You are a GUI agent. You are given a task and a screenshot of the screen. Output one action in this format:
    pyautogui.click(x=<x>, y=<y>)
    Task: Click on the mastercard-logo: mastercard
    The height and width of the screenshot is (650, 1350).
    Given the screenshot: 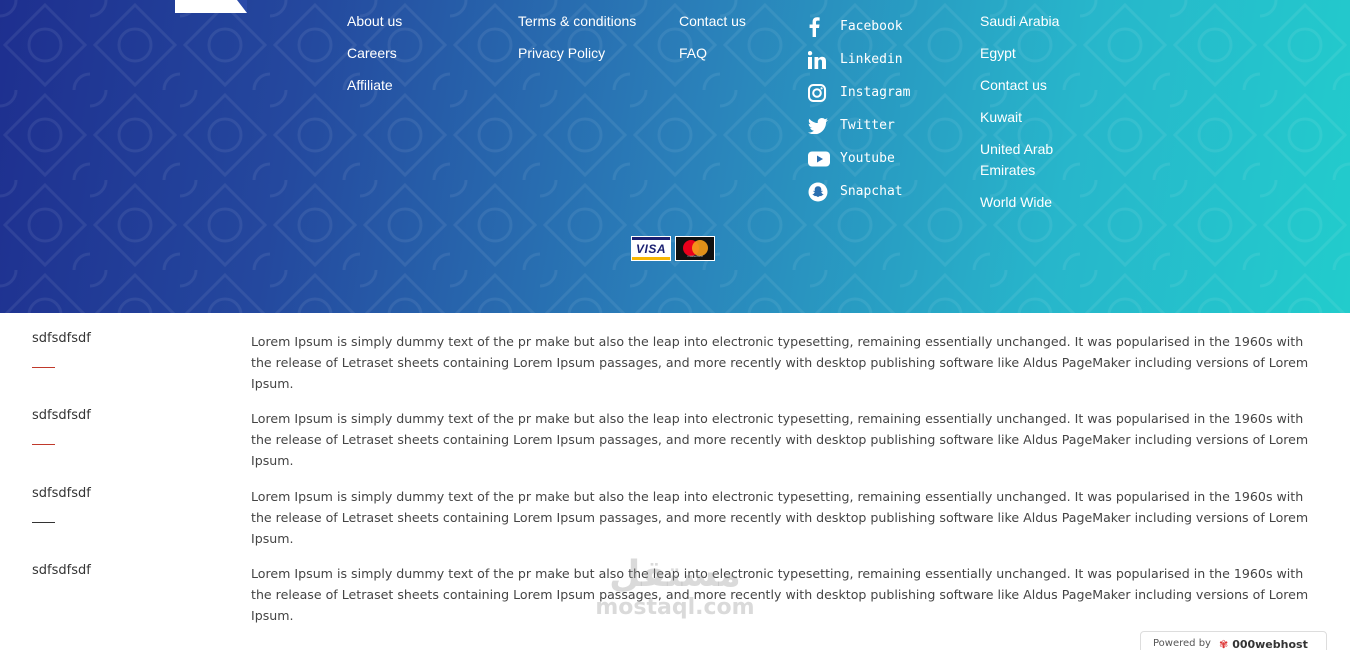 What is the action you would take?
    pyautogui.click(x=695, y=248)
    